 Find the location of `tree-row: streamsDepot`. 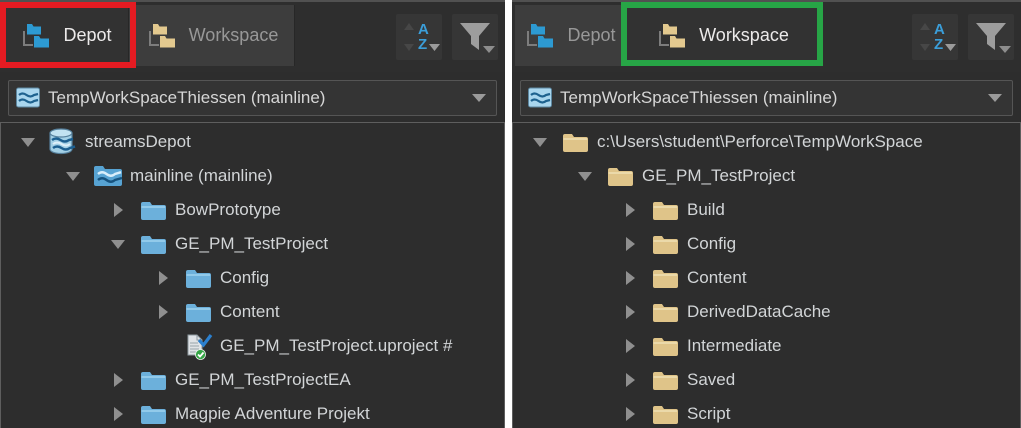

tree-row: streamsDepot is located at coordinates (252, 142).